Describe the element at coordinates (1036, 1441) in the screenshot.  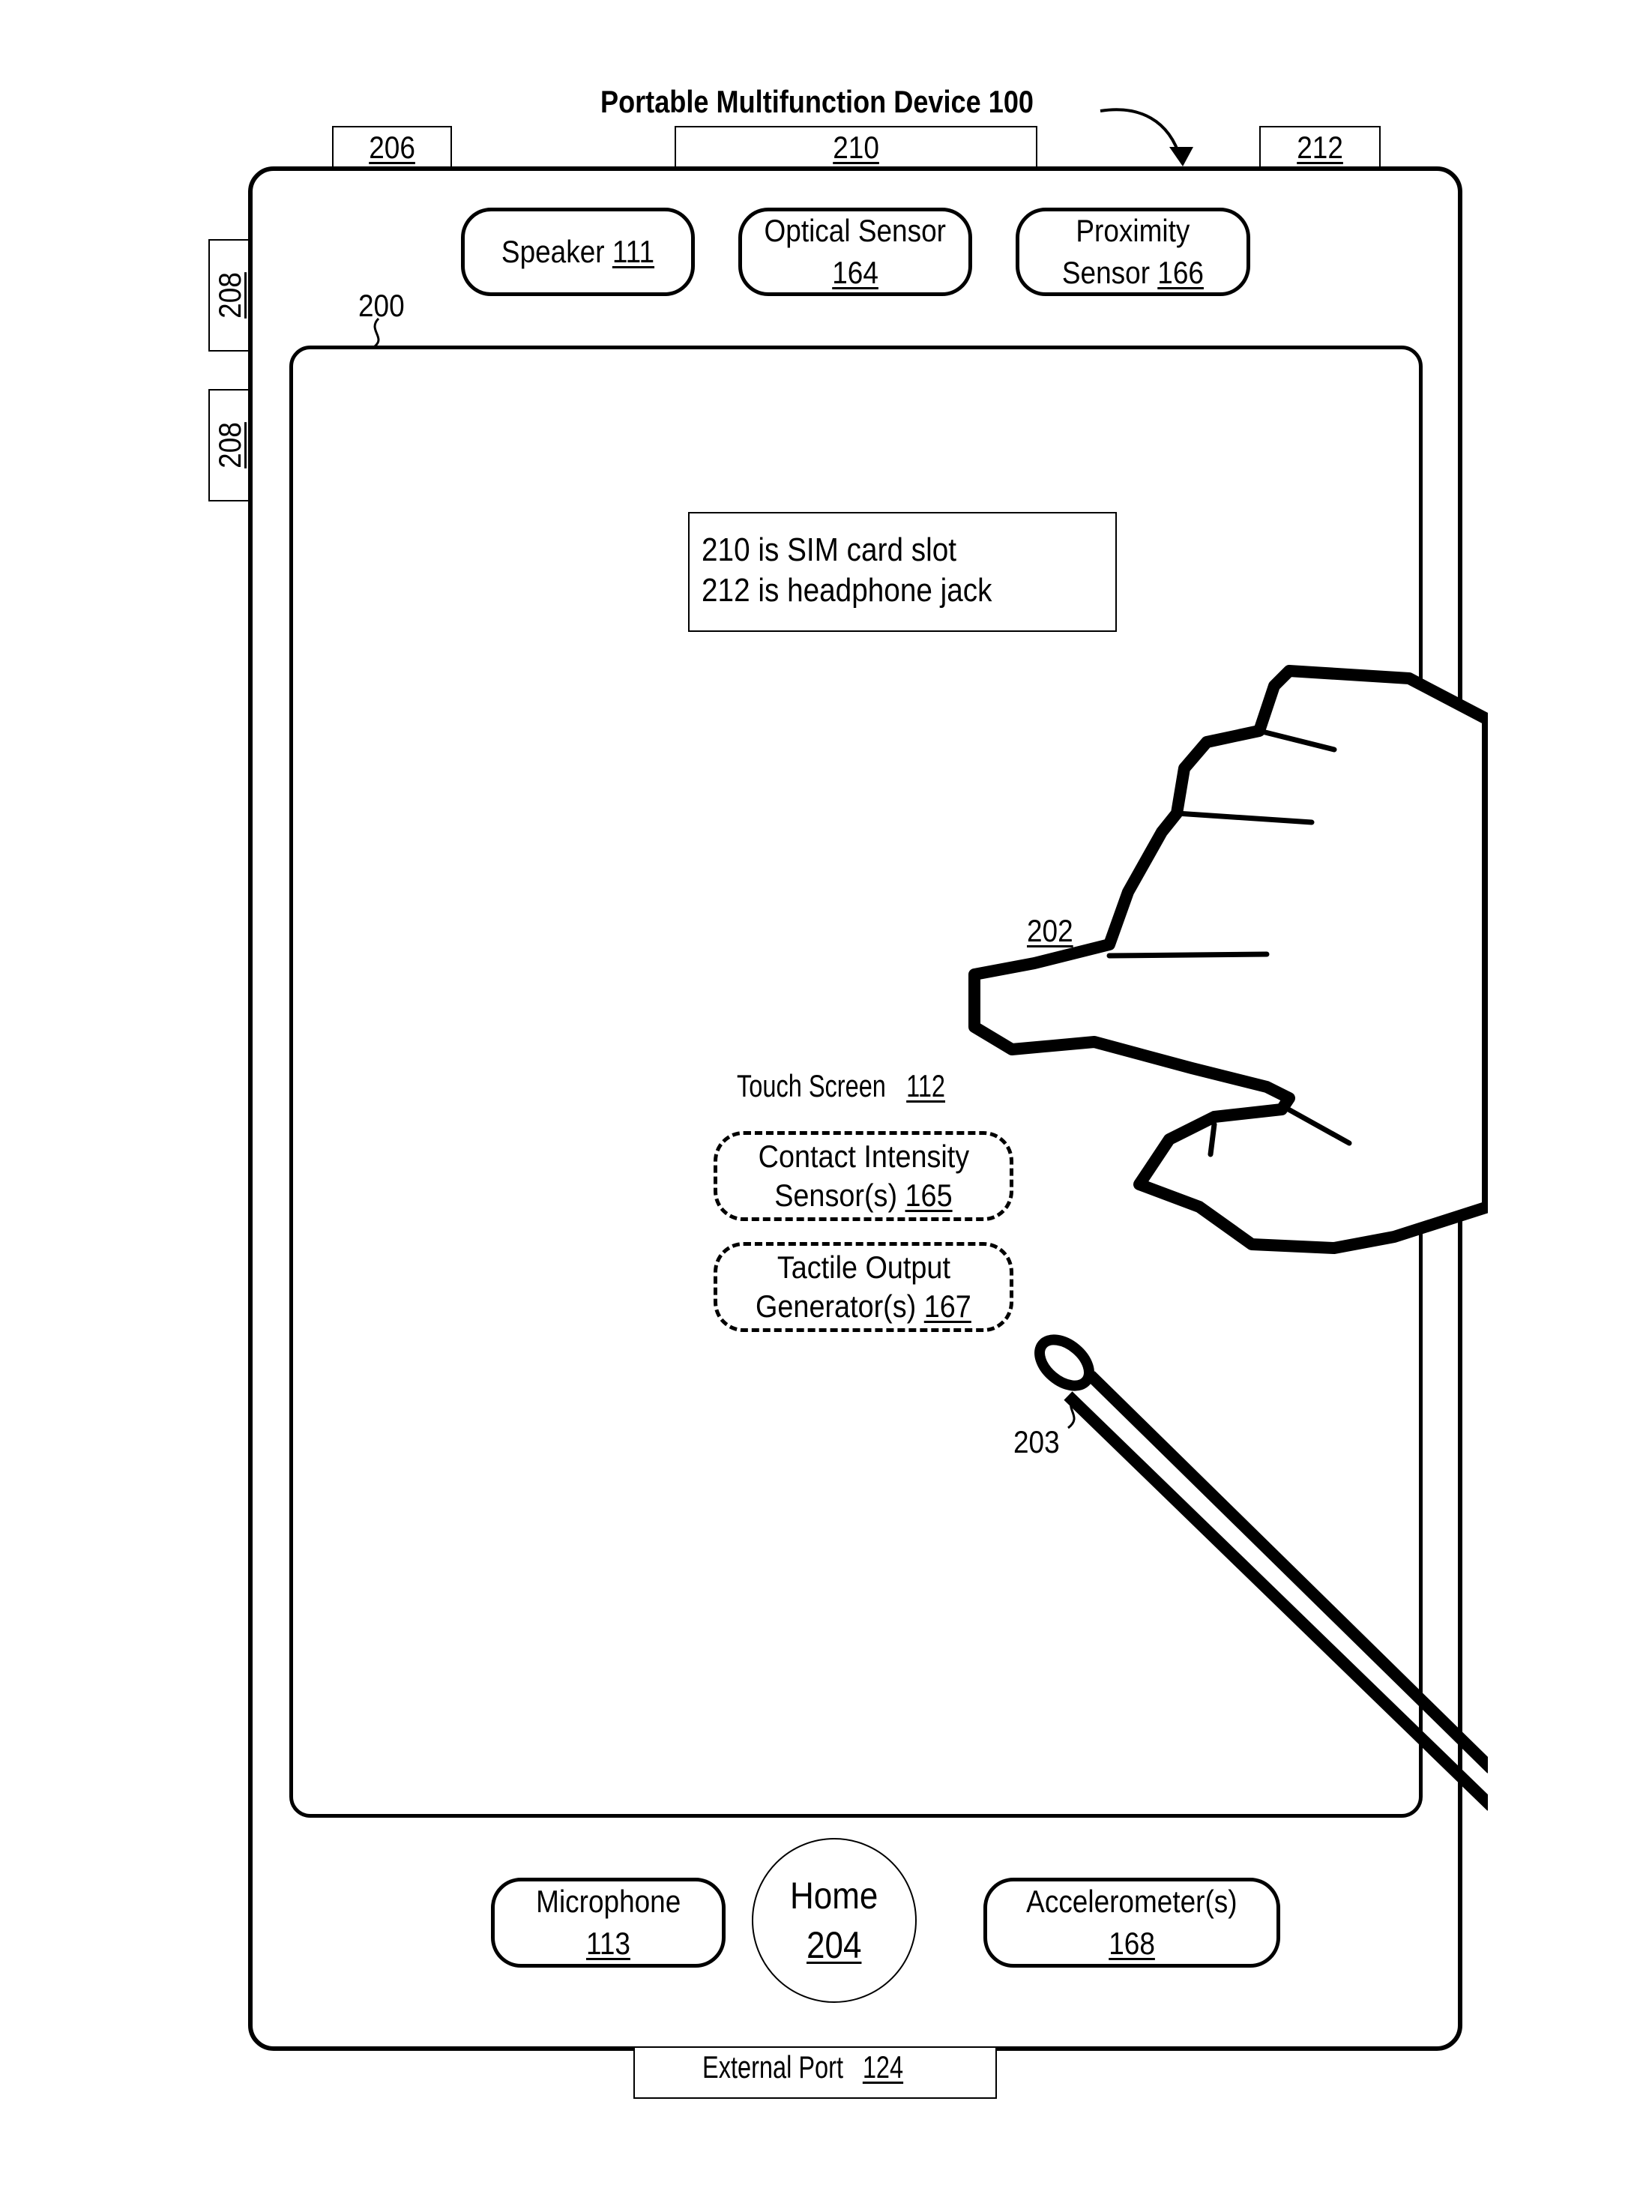
I see `stylus-ref-label: 203` at that location.